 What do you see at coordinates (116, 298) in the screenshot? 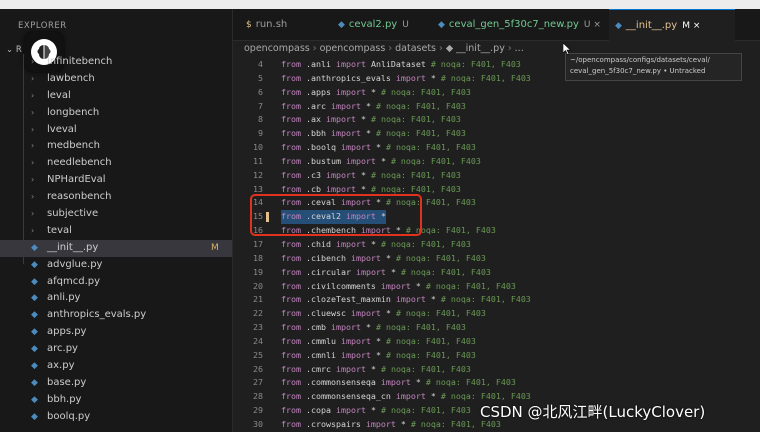
I see `file-item: ◆ anli.py` at bounding box center [116, 298].